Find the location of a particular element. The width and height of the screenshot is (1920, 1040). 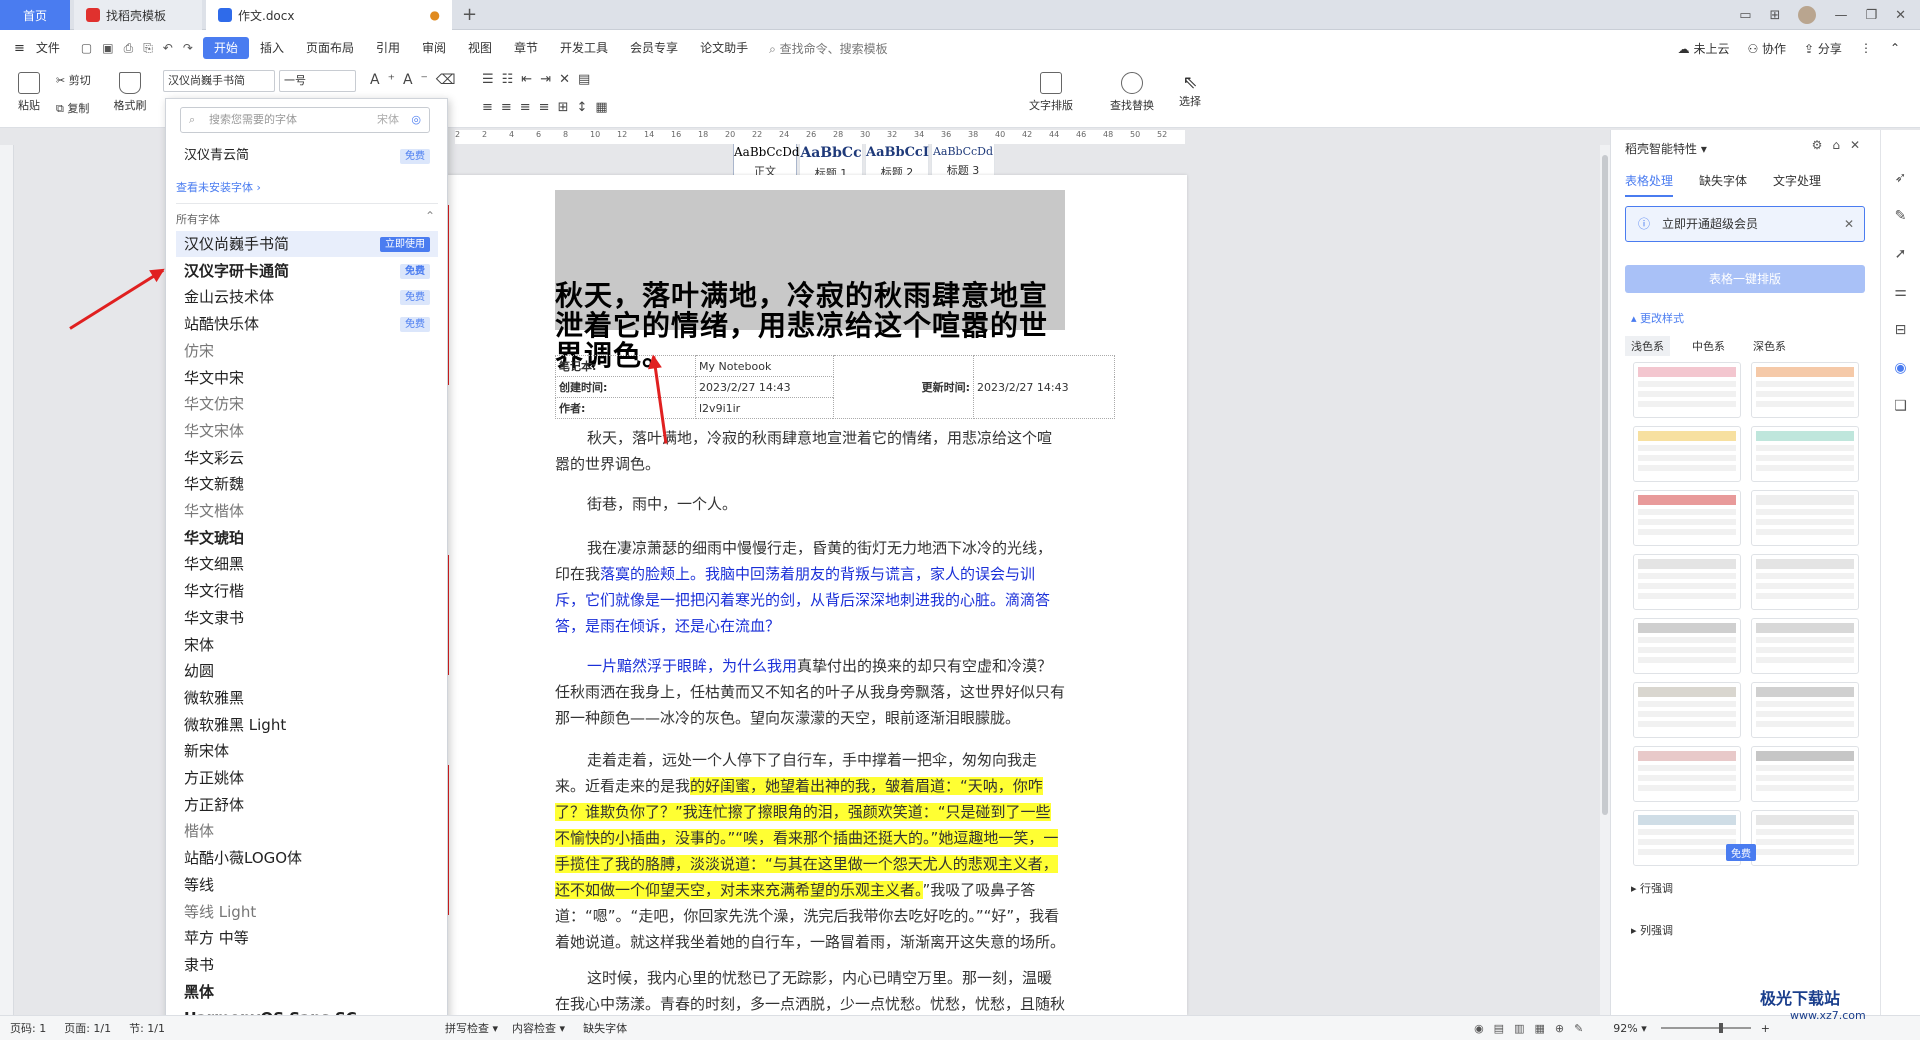

cut-button: ✂ 剪切 is located at coordinates (80, 80).